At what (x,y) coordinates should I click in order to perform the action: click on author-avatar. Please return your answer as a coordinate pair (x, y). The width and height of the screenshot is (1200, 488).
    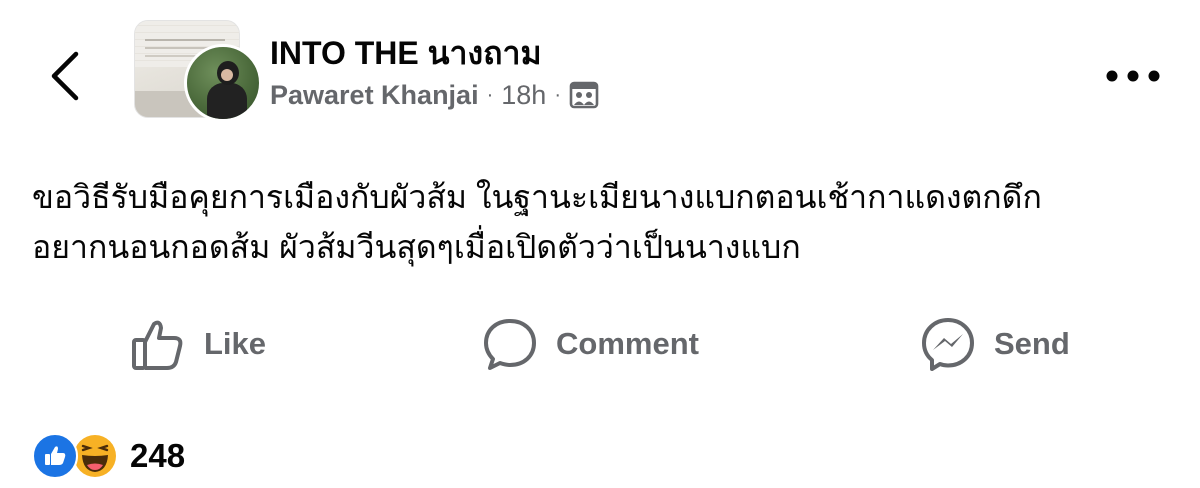
    Looking at the image, I should click on (223, 83).